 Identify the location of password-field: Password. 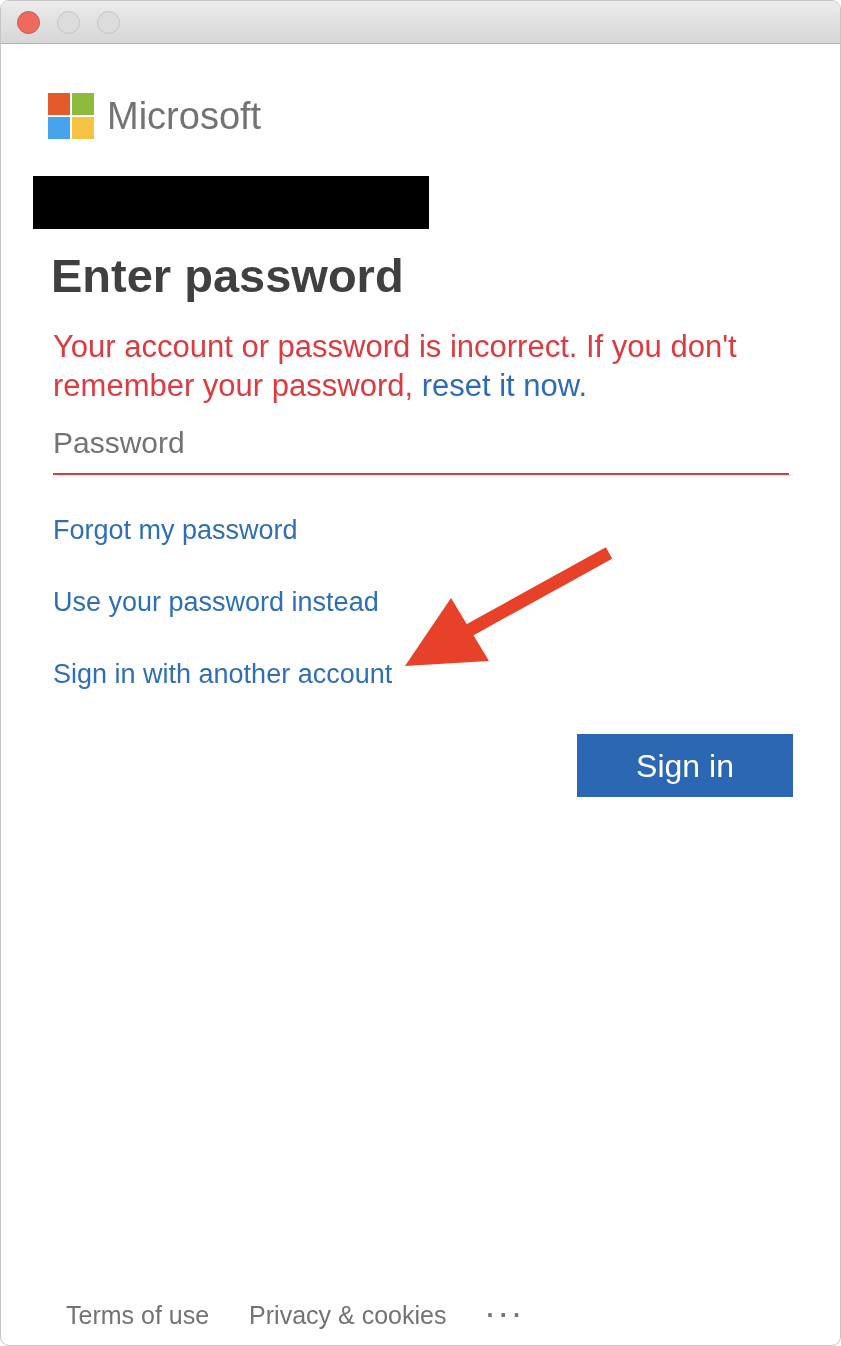
(421, 444).